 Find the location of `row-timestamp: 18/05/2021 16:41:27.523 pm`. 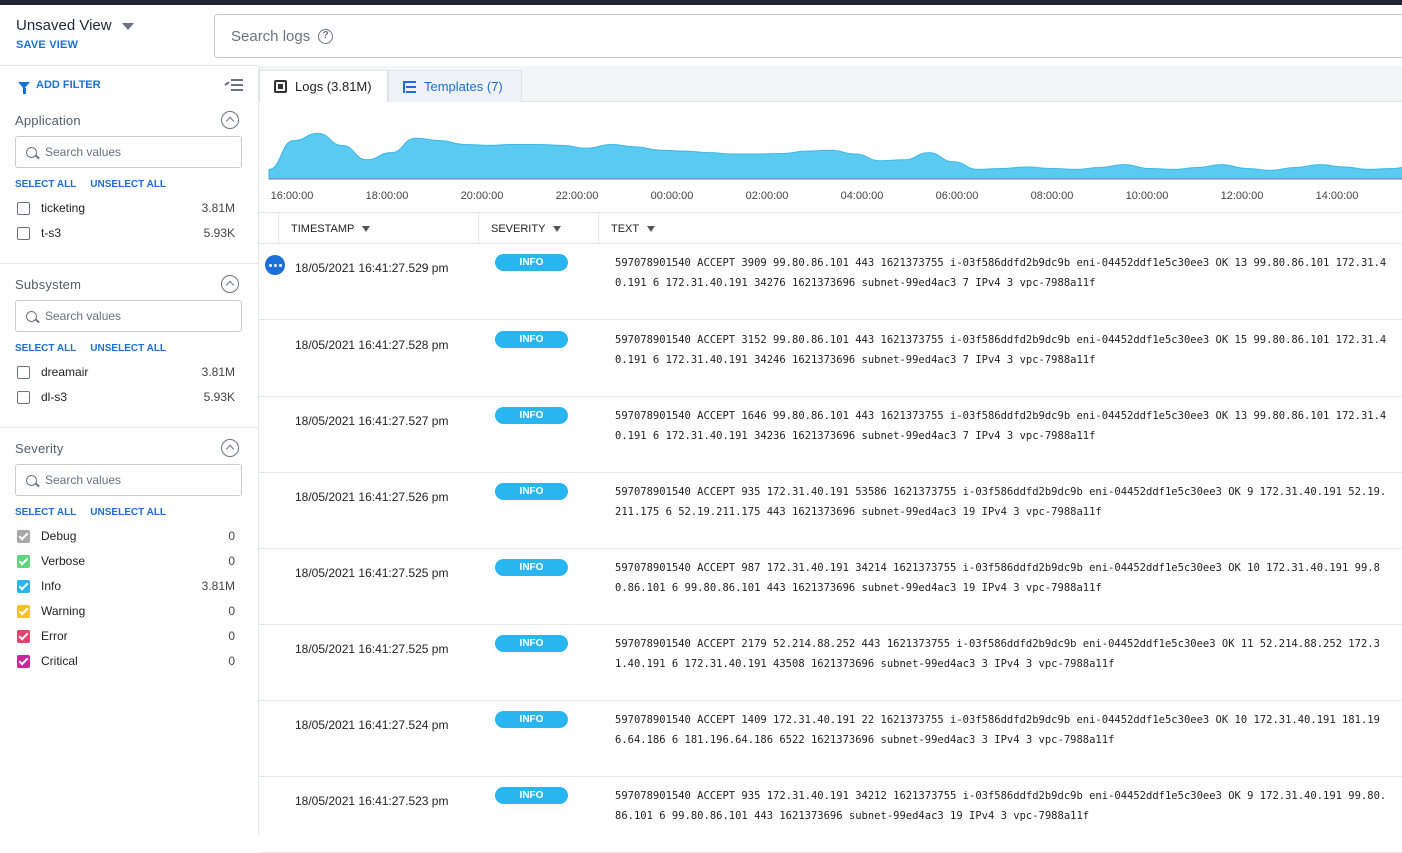

row-timestamp: 18/05/2021 16:41:27.523 pm is located at coordinates (372, 801).